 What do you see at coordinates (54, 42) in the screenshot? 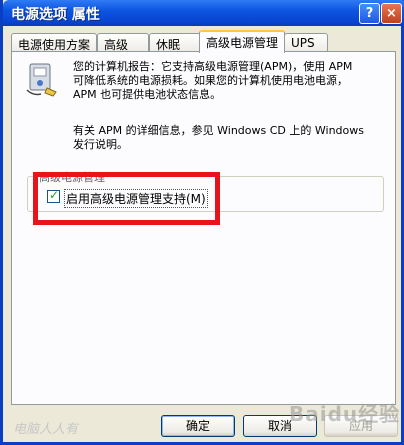
I see `tab-power-schemes: 电源使用方案` at bounding box center [54, 42].